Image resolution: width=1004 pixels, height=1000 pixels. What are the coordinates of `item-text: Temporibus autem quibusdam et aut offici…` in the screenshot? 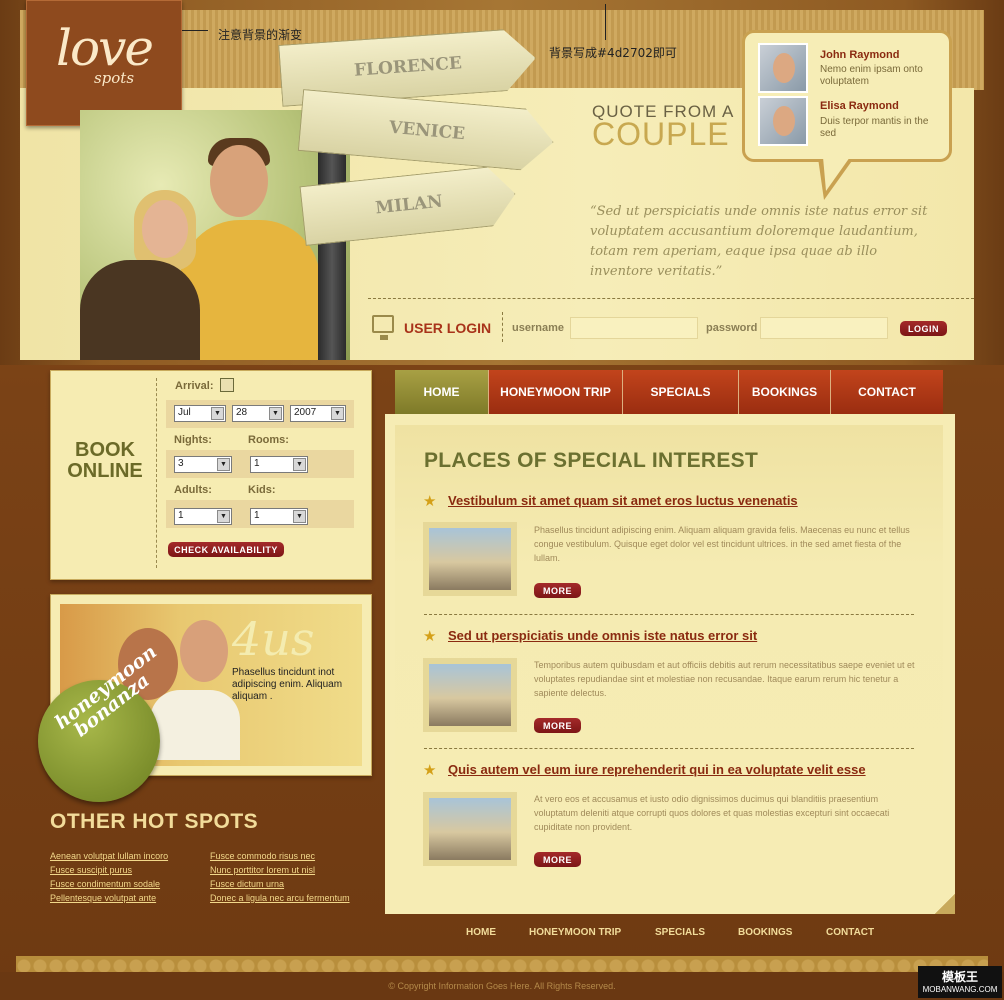 It's located at (724, 679).